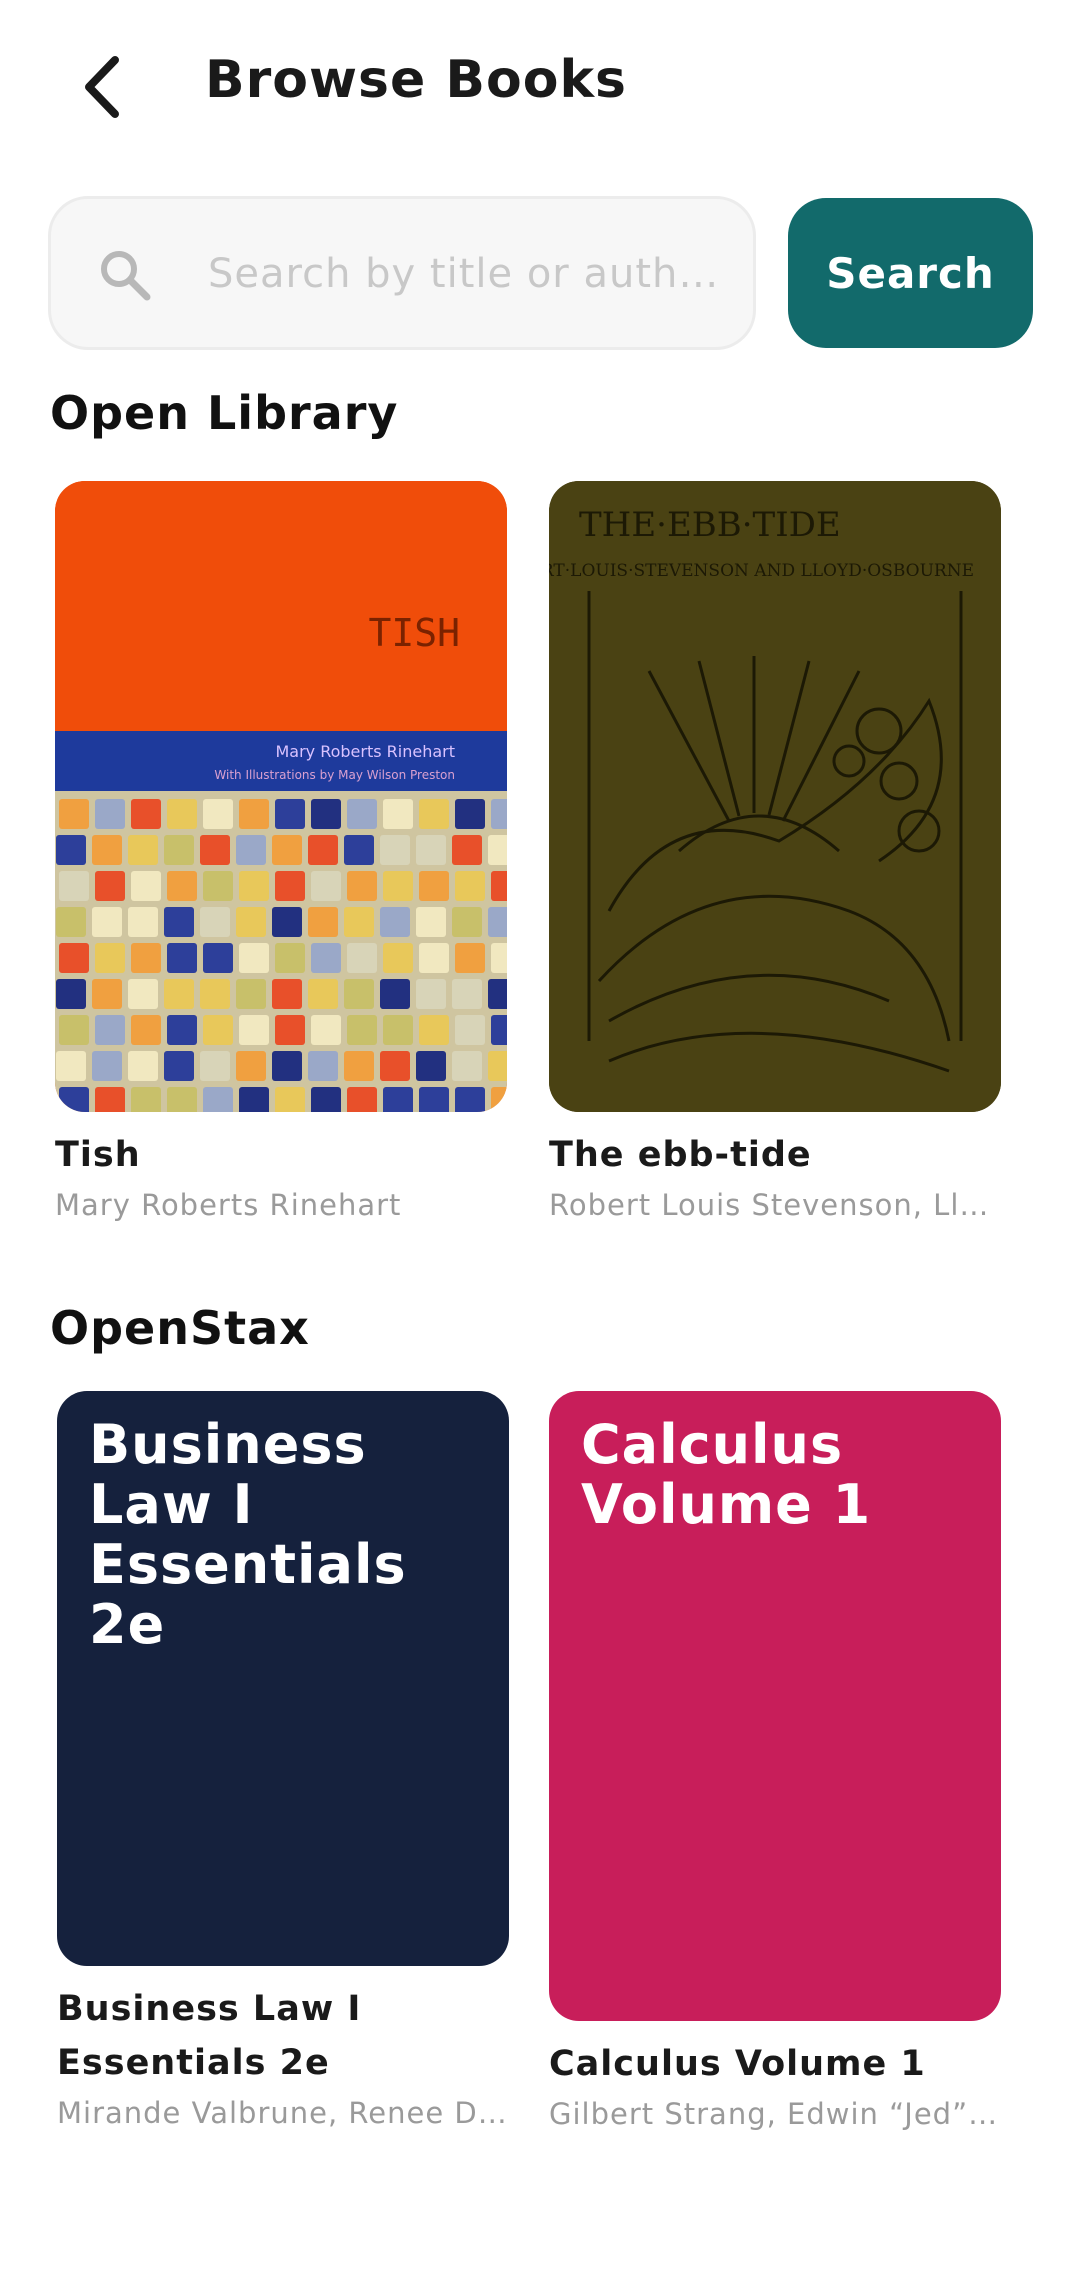 The image size is (1080, 2295). I want to click on back-button, so click(102, 87).